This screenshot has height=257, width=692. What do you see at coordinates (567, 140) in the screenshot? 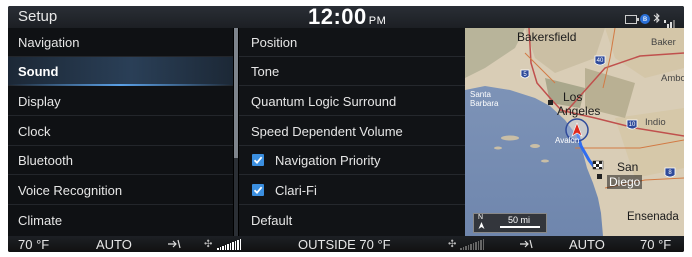
I see `map-label-avalon: Avalon` at bounding box center [567, 140].